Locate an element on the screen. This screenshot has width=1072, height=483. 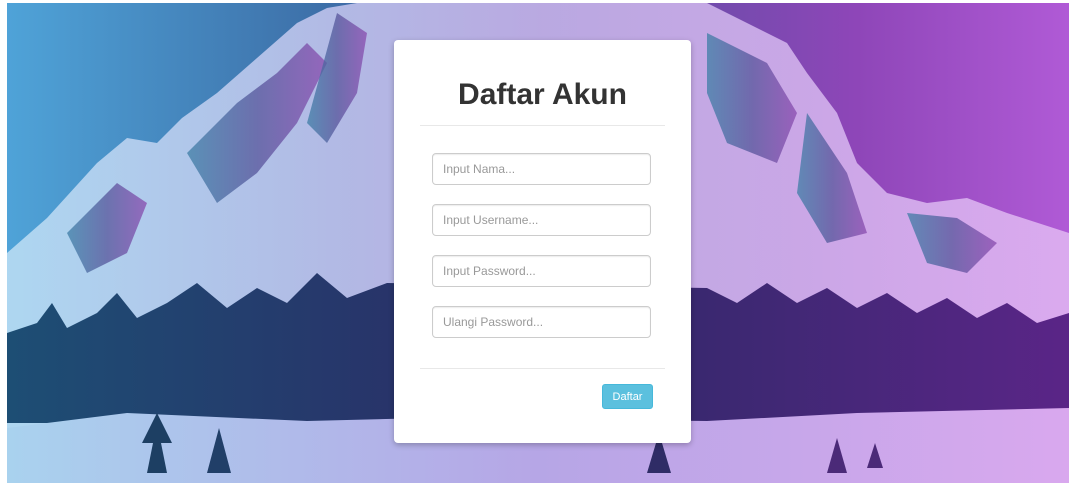
page-title: Daftar Akun is located at coordinates (542, 94).